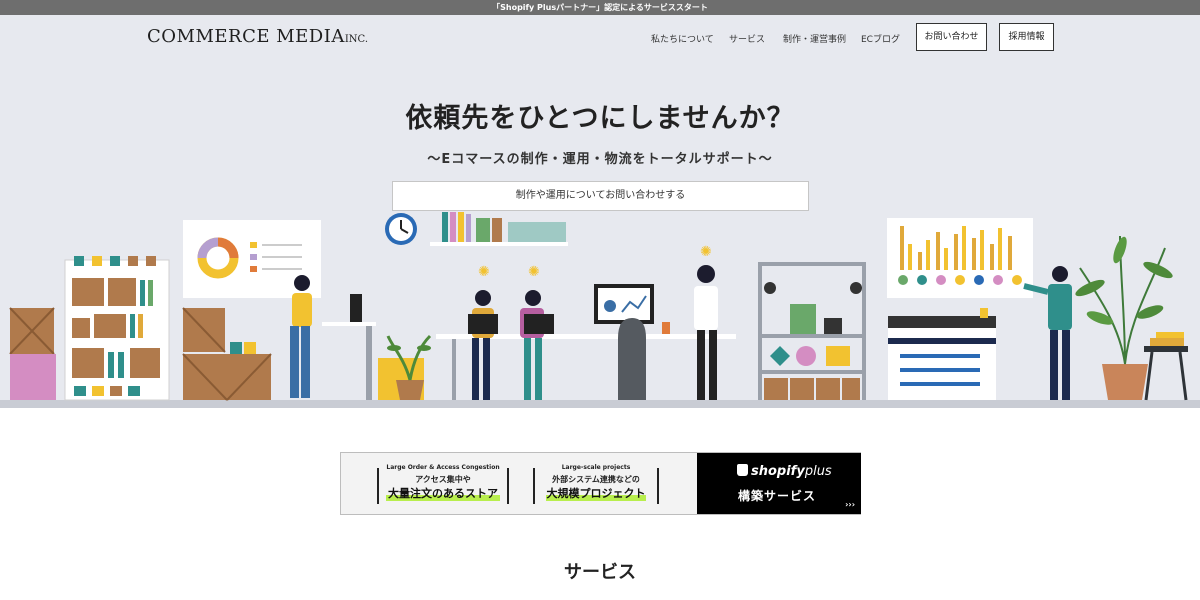 Image resolution: width=1200 pixels, height=600 pixels. What do you see at coordinates (706, 332) in the screenshot?
I see `person-man-standing` at bounding box center [706, 332].